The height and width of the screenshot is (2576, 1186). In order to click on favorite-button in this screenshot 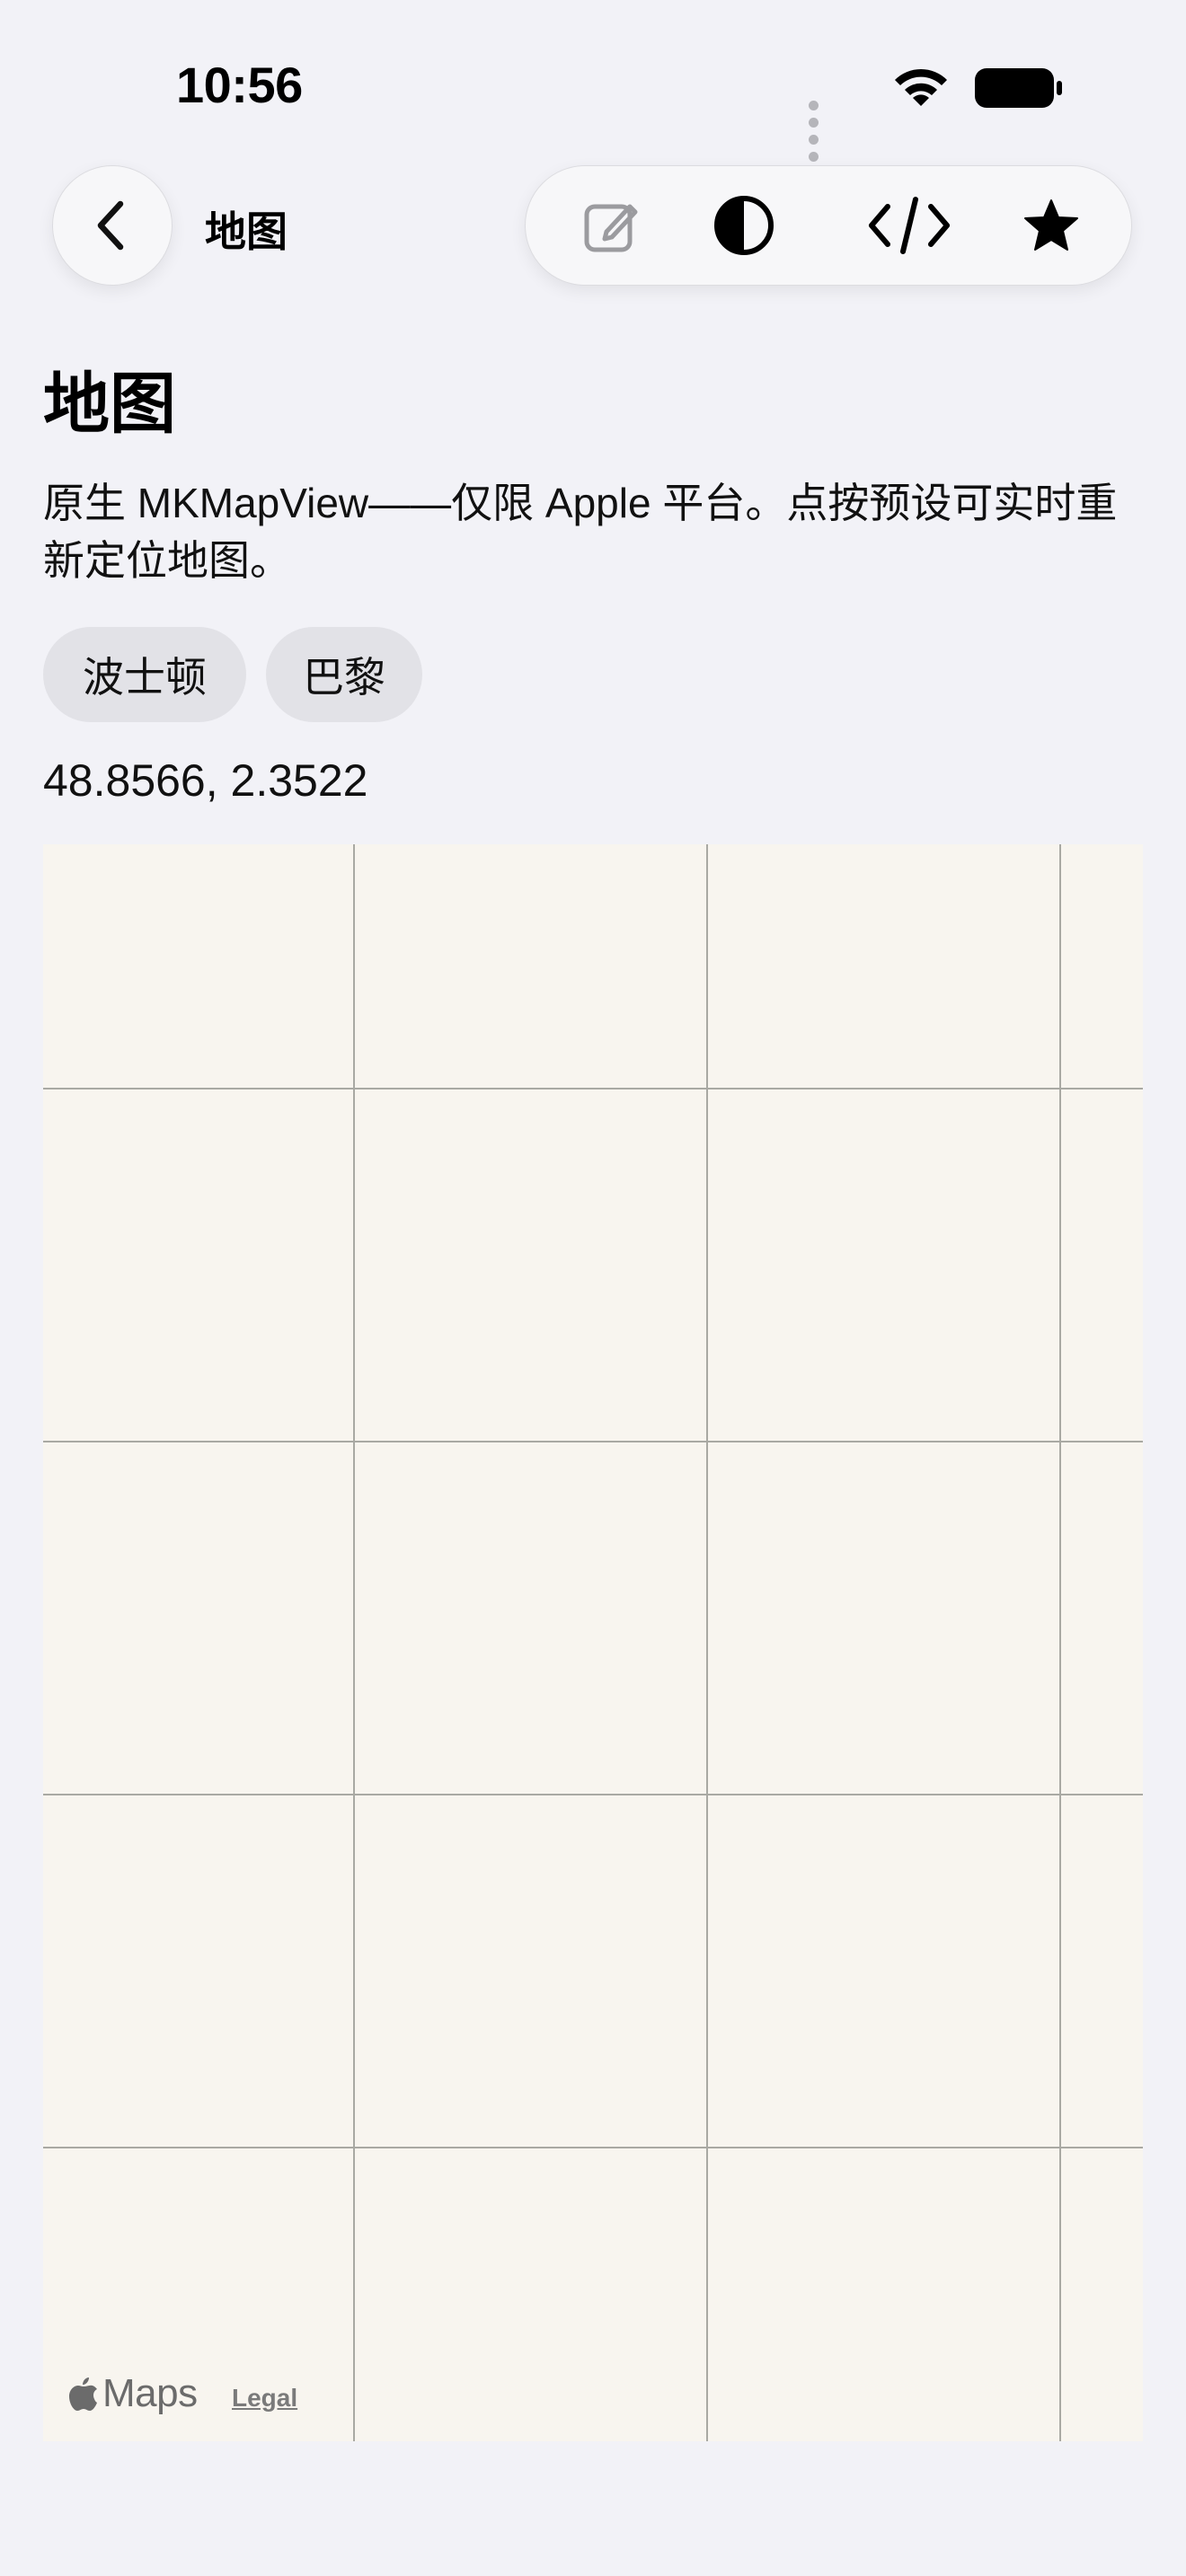, I will do `click(1051, 225)`.